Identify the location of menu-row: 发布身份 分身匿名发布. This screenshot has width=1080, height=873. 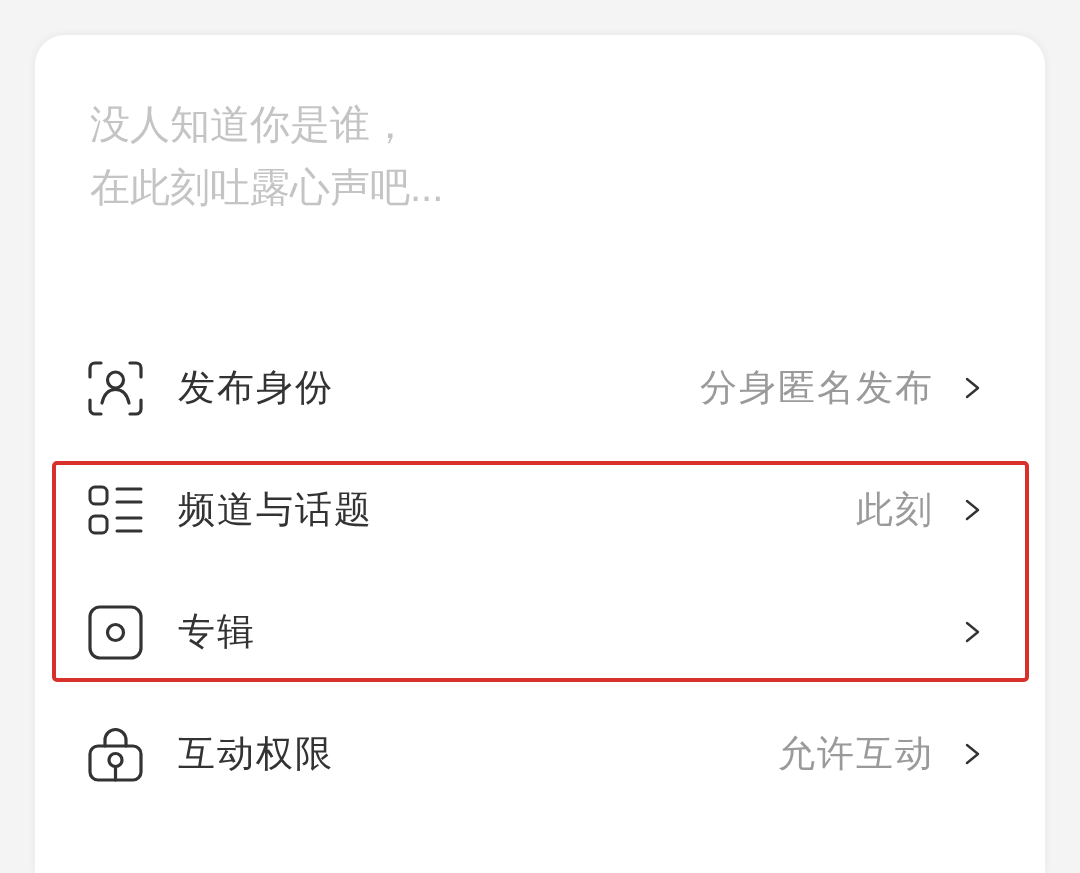
(540, 388).